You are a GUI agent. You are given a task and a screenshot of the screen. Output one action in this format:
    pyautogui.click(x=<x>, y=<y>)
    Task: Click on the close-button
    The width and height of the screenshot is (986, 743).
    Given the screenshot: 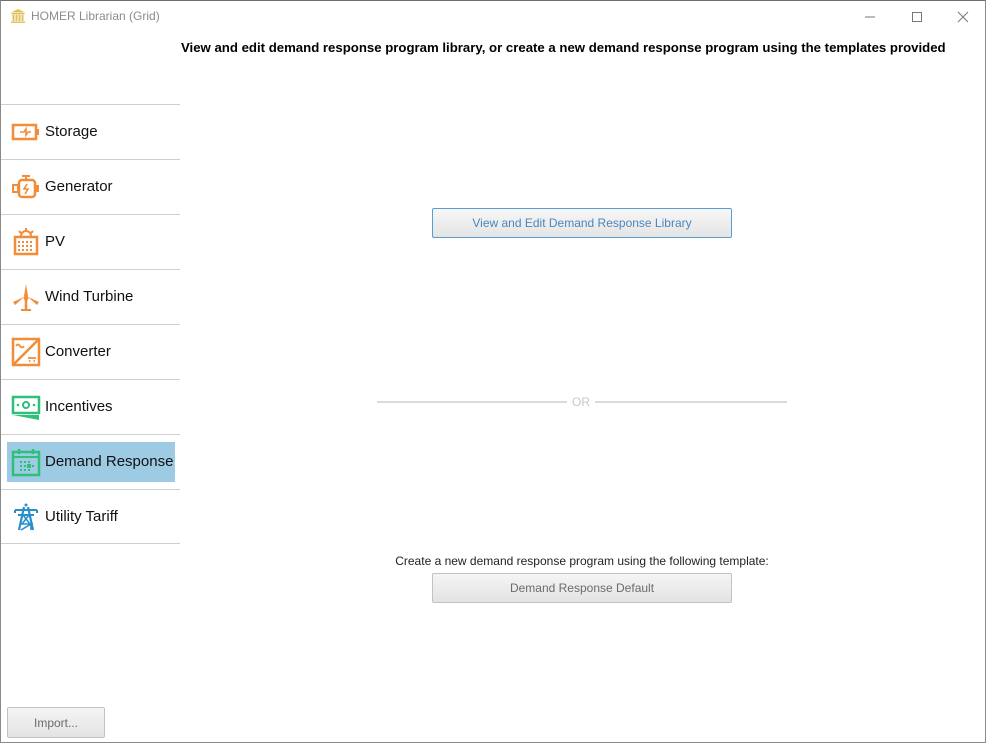 What is the action you would take?
    pyautogui.click(x=962, y=16)
    